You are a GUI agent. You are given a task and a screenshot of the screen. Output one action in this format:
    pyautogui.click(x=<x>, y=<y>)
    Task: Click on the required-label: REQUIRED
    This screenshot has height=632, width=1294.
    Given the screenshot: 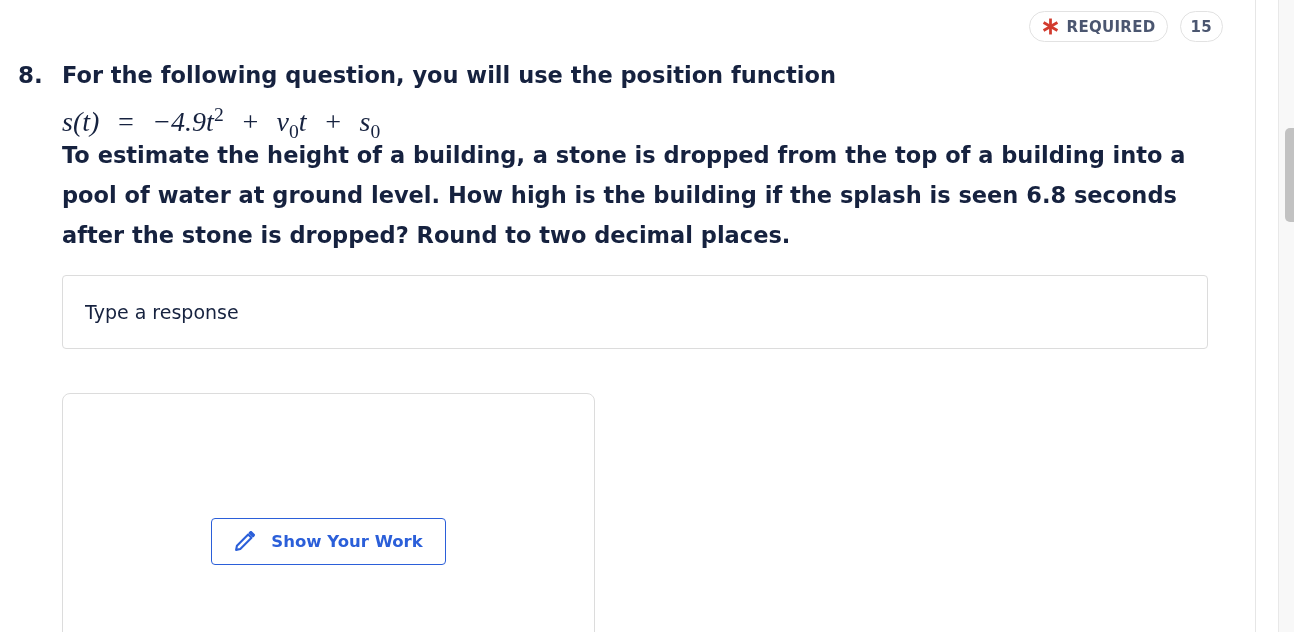 What is the action you would take?
    pyautogui.click(x=1111, y=26)
    